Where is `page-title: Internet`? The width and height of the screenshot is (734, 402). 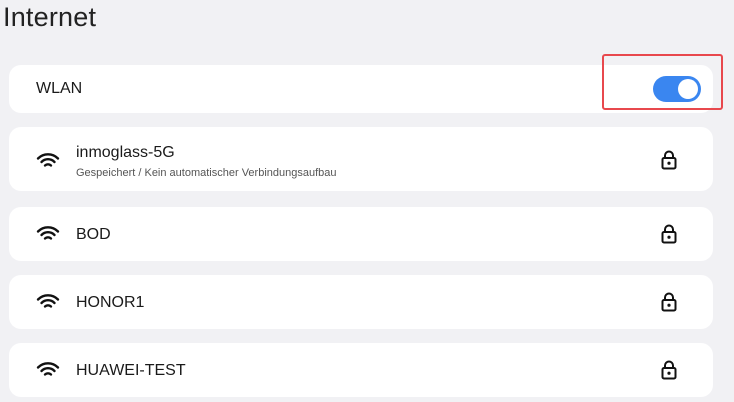 page-title: Internet is located at coordinates (50, 17).